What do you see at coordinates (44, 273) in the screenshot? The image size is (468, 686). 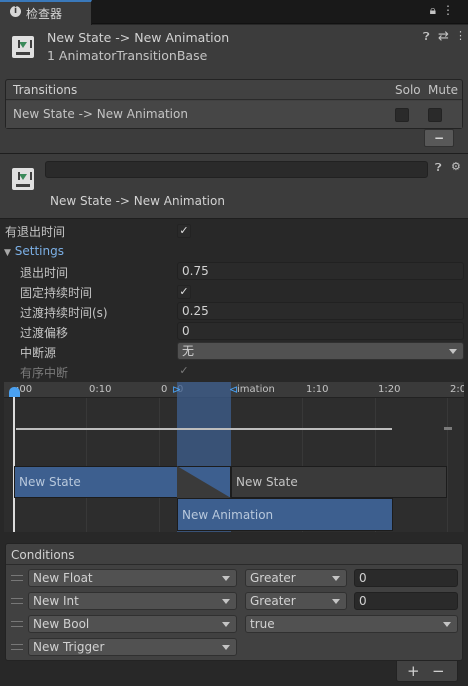 I see `exit-time-label: 退出时间` at bounding box center [44, 273].